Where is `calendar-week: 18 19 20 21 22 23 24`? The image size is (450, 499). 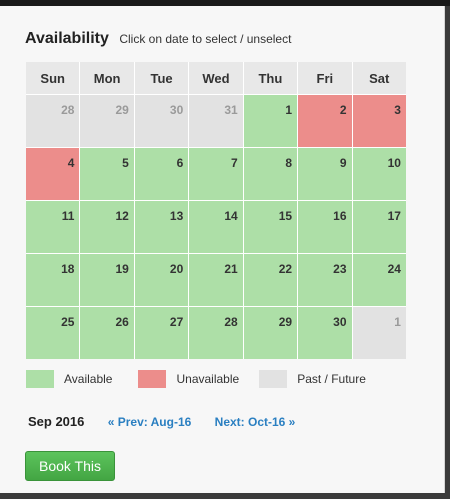 calendar-week: 18 19 20 21 22 23 24 is located at coordinates (216, 279).